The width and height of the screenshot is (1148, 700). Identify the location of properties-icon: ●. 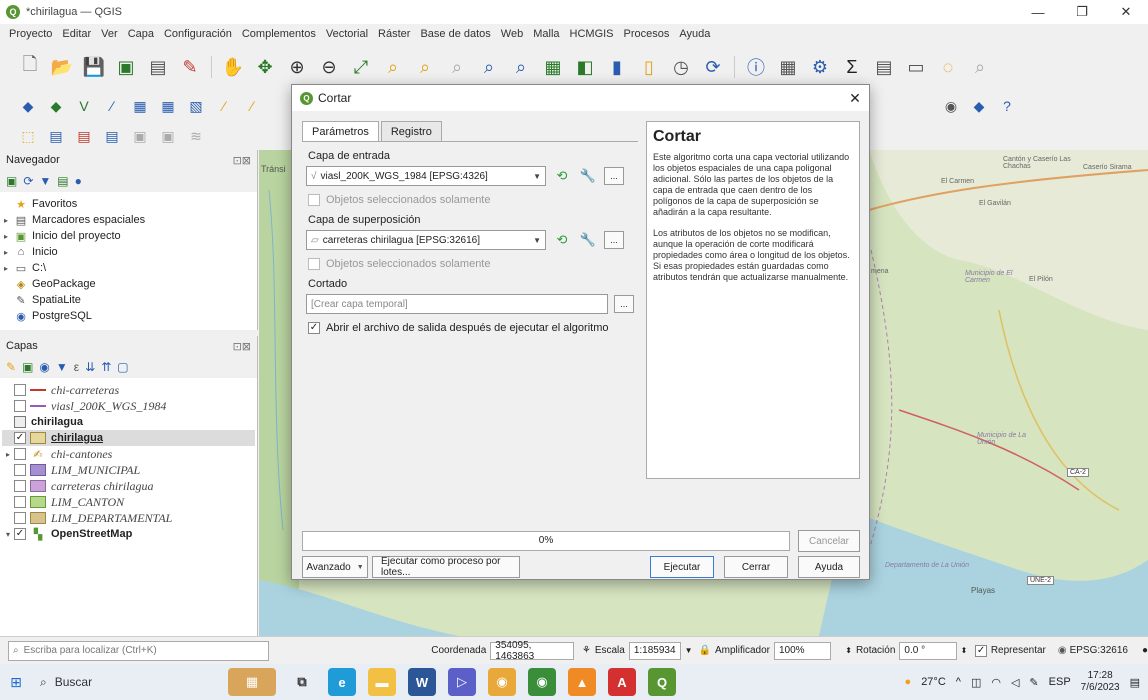
(78, 181).